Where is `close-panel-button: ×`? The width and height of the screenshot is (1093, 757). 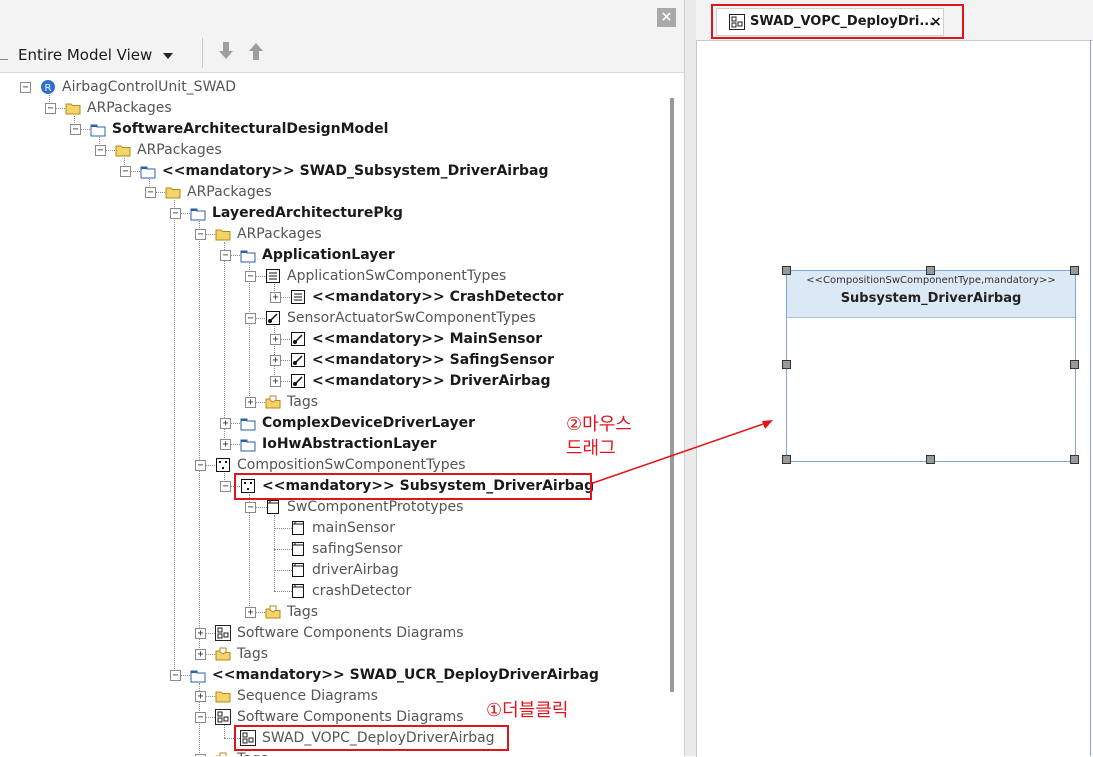
close-panel-button: × is located at coordinates (666, 17).